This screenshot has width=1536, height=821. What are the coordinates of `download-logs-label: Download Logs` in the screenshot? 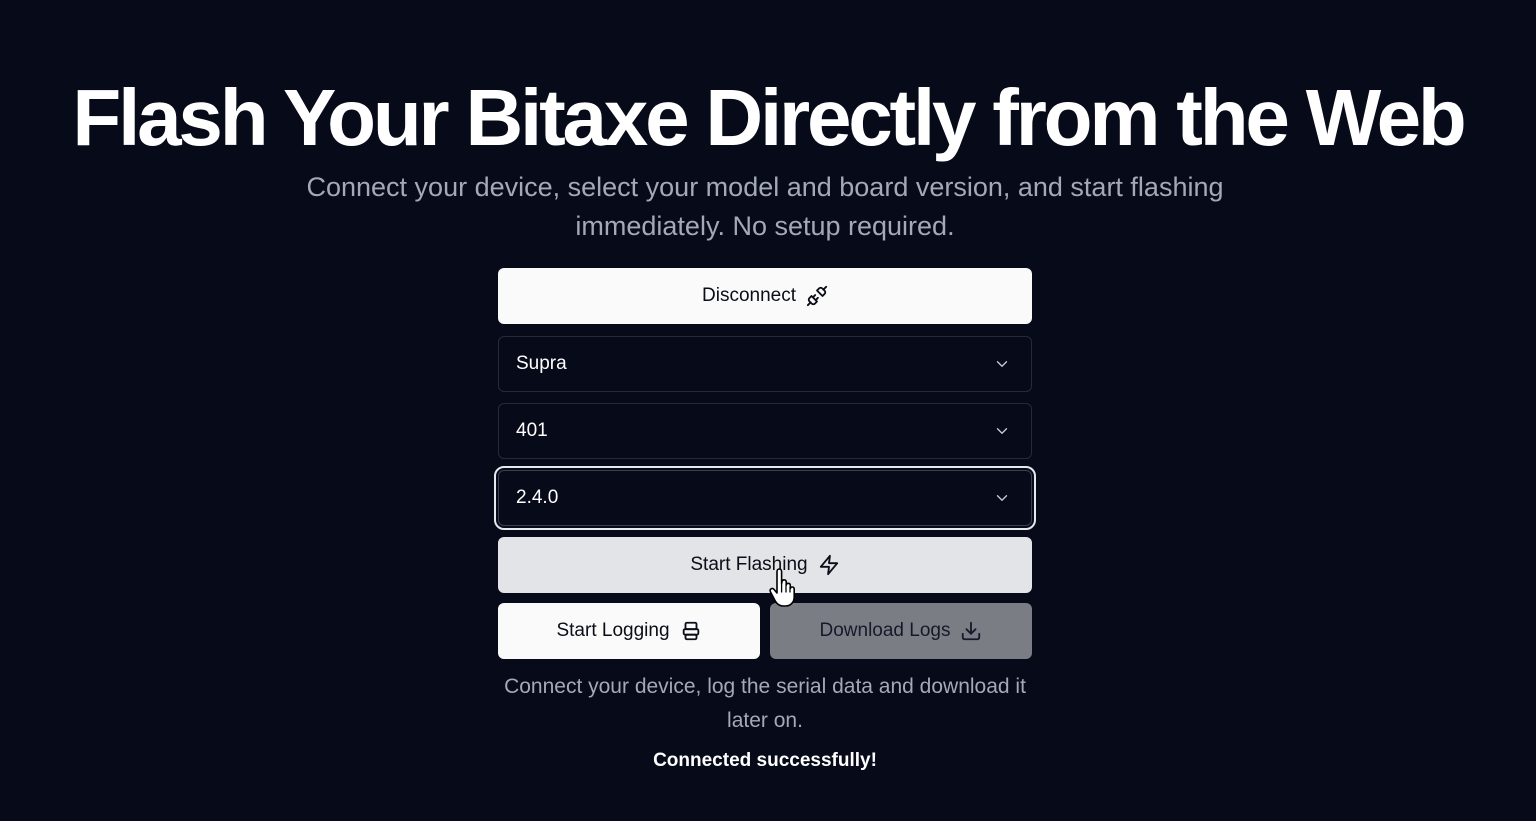 It's located at (885, 630).